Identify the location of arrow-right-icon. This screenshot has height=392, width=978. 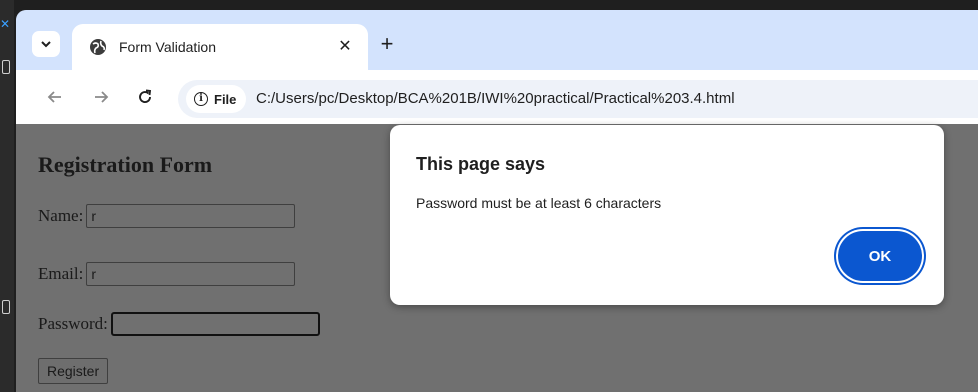
(102, 97).